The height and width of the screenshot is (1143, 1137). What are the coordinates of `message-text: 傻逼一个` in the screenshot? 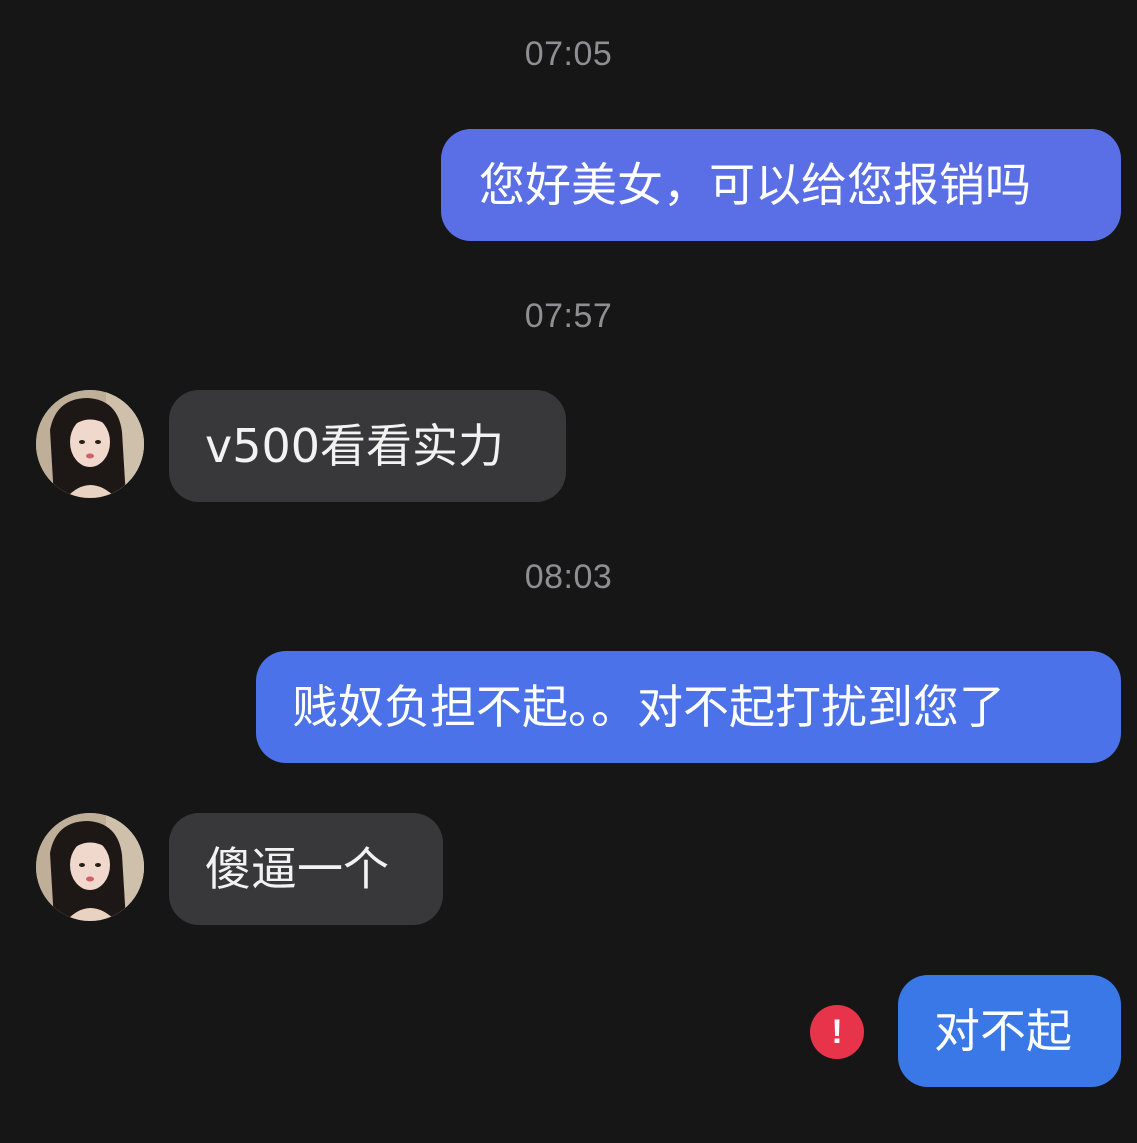 It's located at (297, 869).